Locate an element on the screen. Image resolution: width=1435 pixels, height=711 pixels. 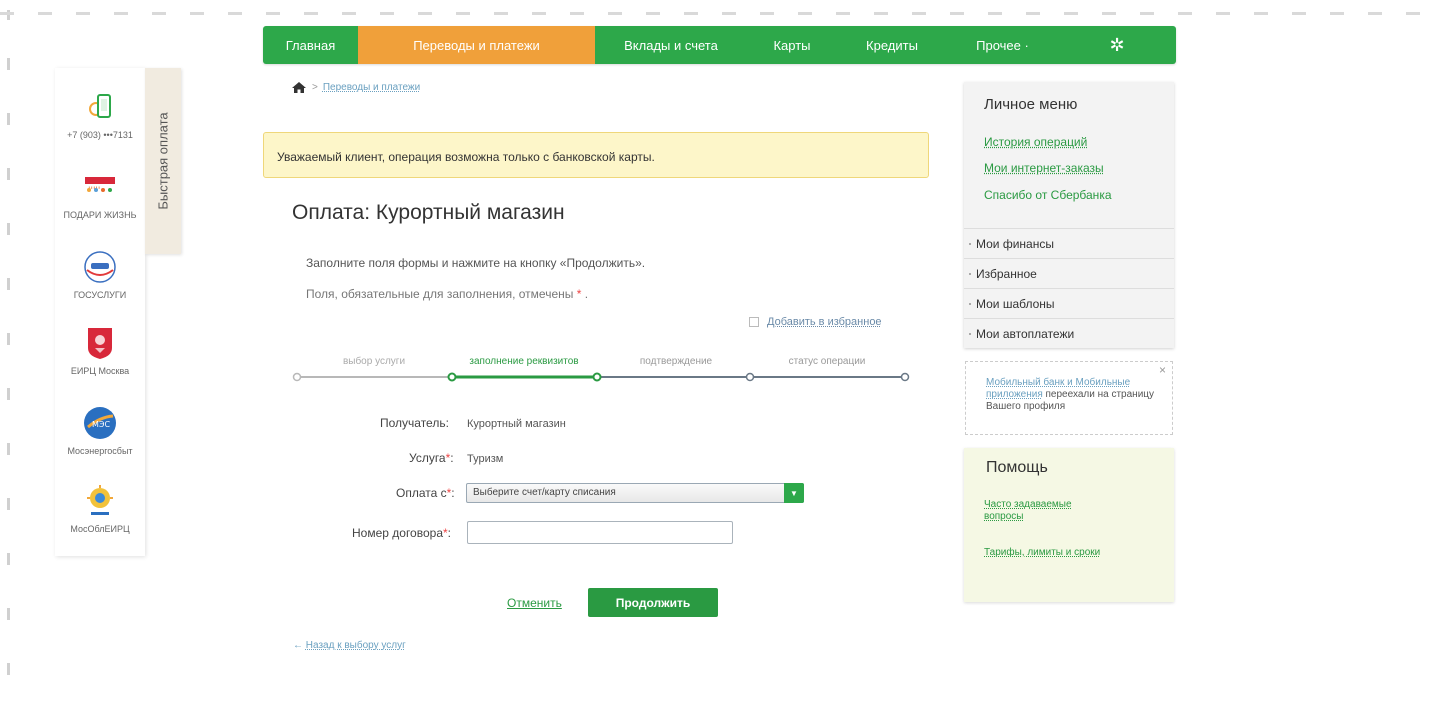
favorites-checkbox is located at coordinates (754, 322).